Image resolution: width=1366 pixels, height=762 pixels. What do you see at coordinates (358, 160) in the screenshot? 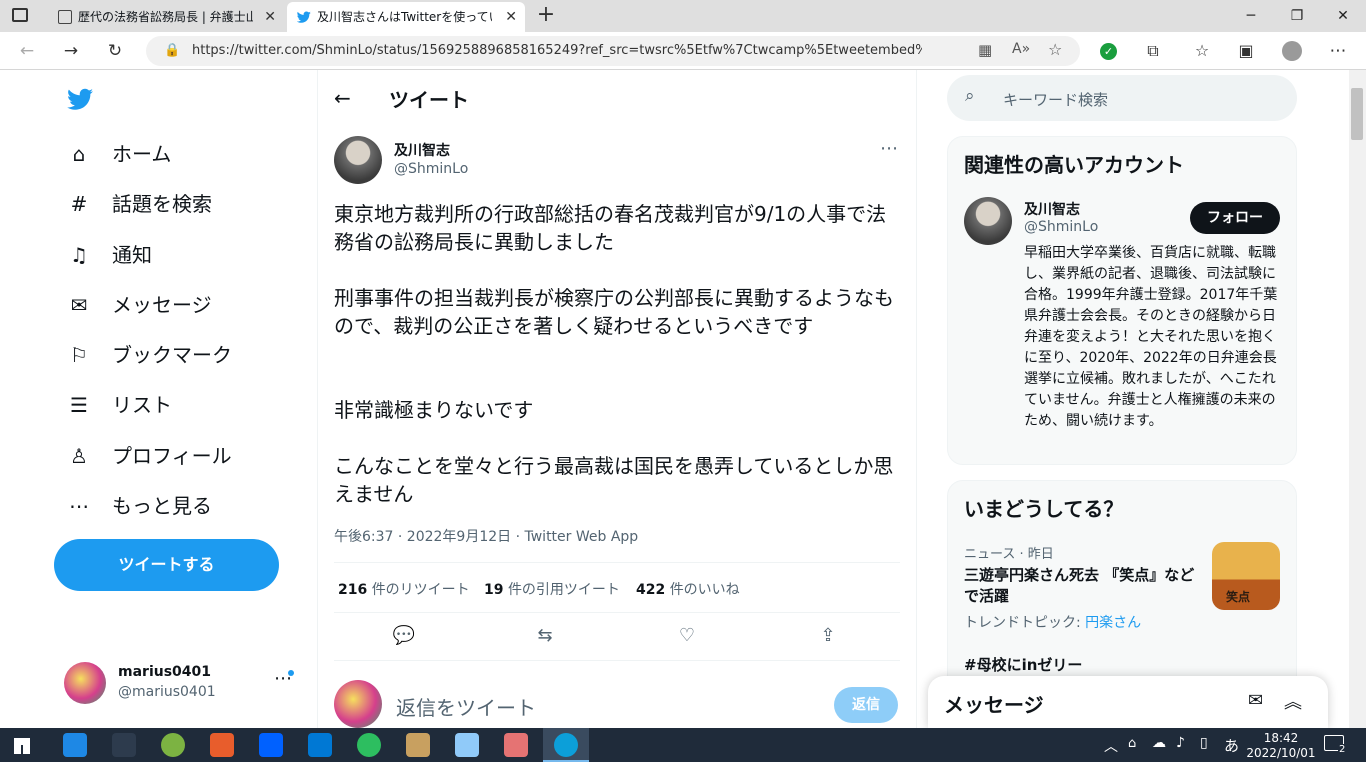
I see `author-avatar` at bounding box center [358, 160].